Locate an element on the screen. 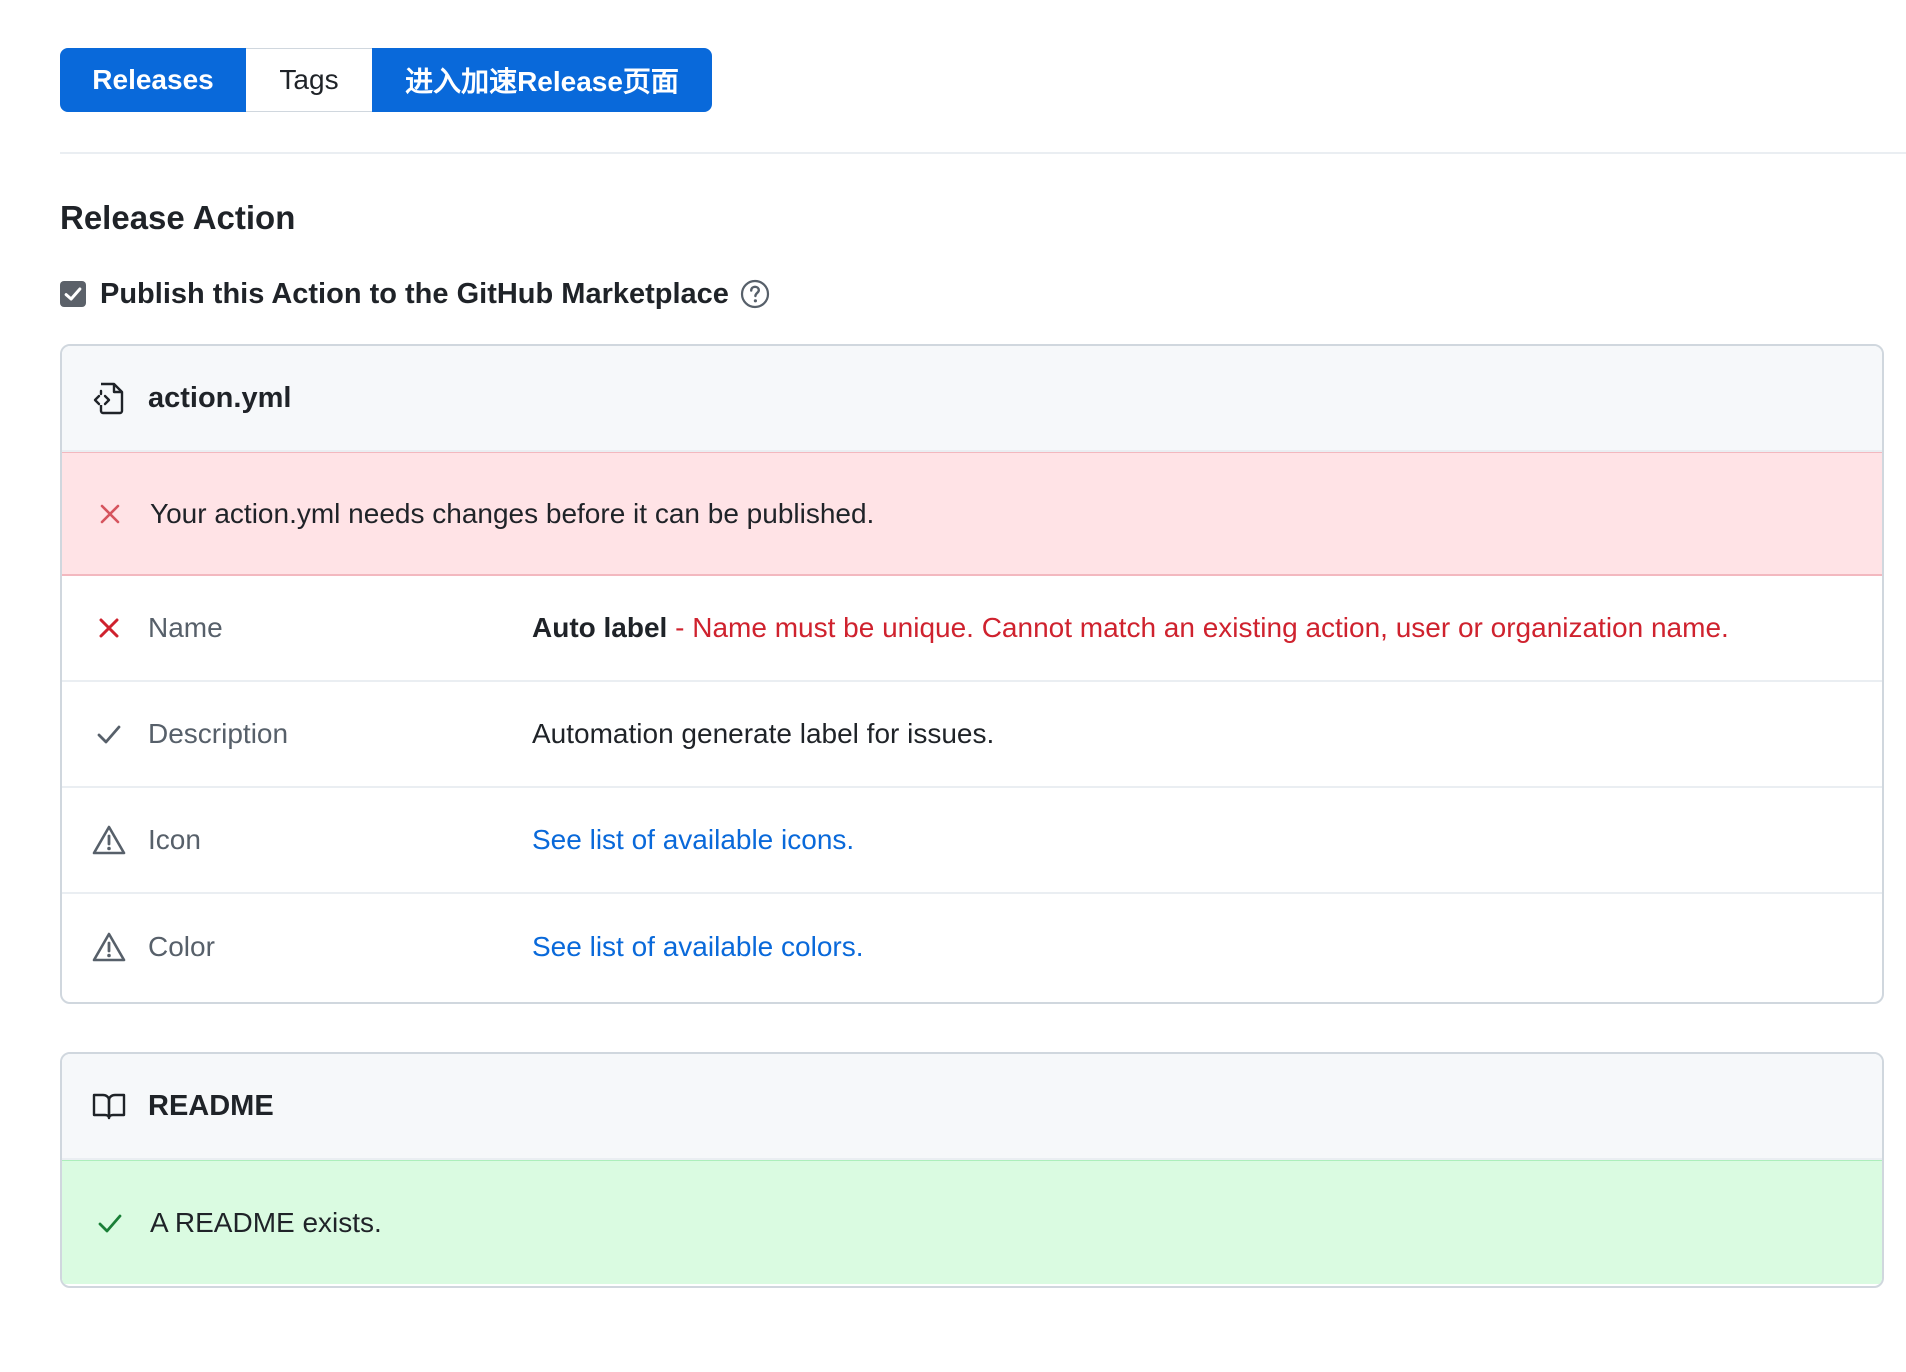 The height and width of the screenshot is (1372, 1906). readme-header: README is located at coordinates (972, 1107).